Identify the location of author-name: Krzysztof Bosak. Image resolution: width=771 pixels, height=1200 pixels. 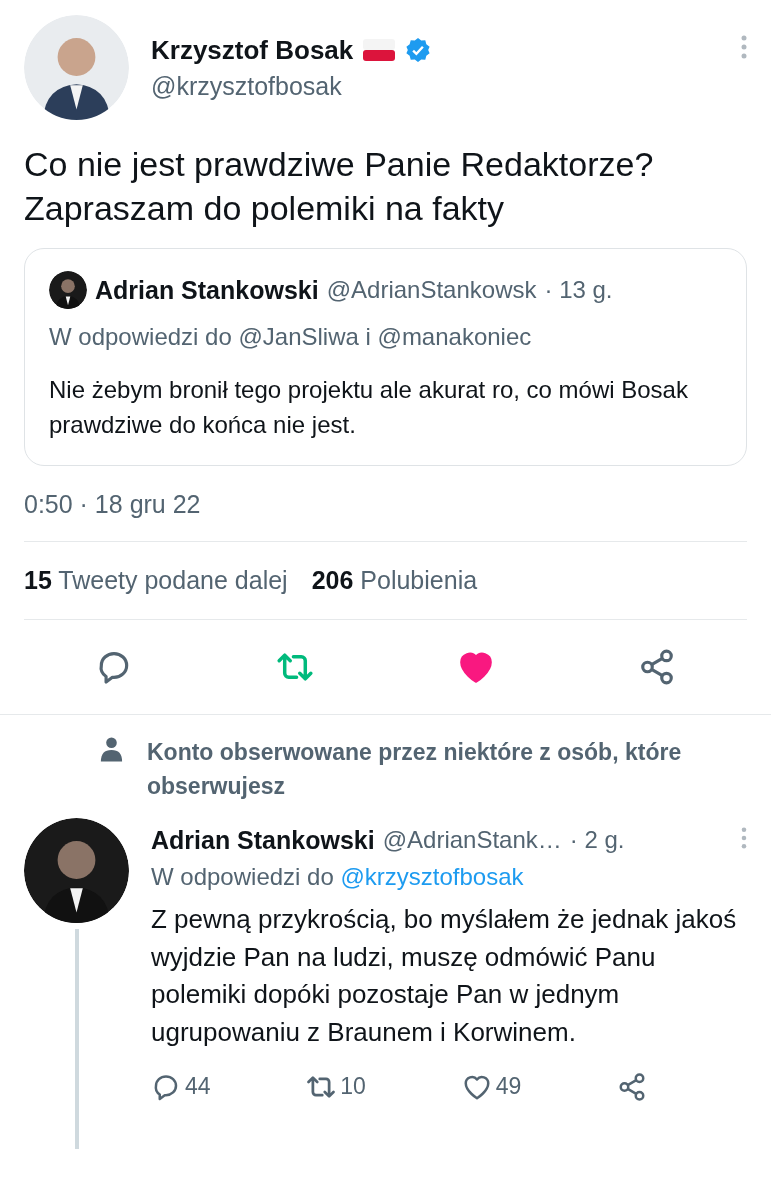
(252, 50).